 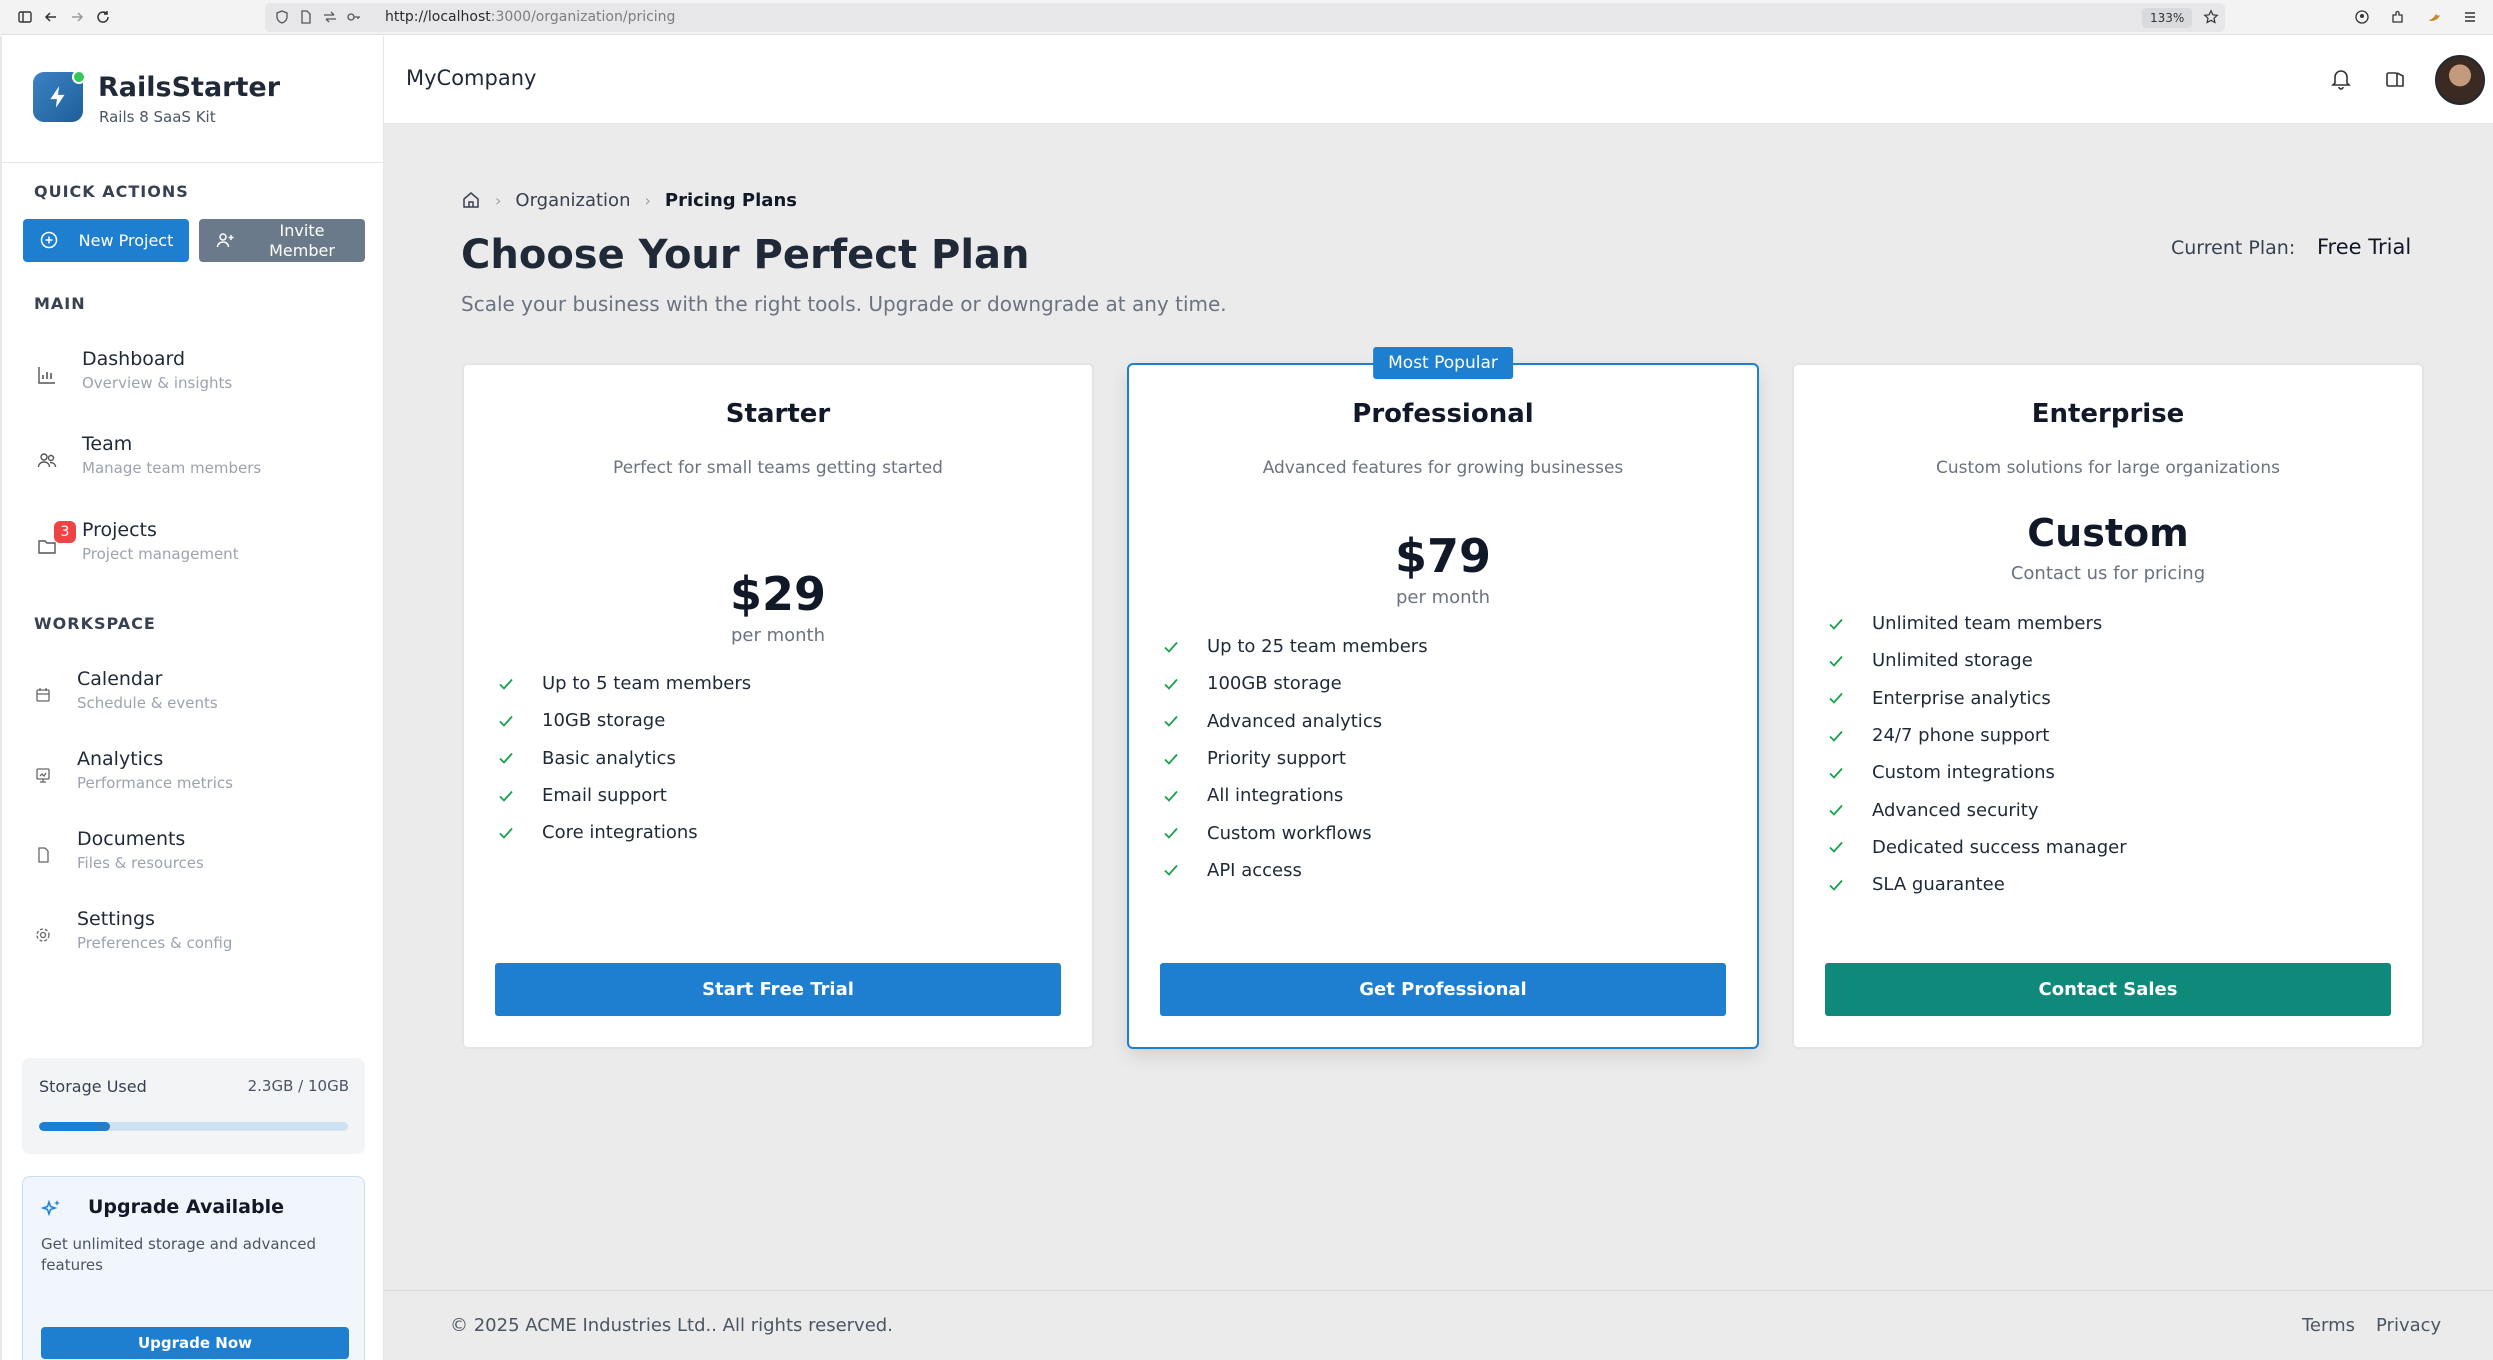 I want to click on privacy-link: Privacy, so click(x=2408, y=1325).